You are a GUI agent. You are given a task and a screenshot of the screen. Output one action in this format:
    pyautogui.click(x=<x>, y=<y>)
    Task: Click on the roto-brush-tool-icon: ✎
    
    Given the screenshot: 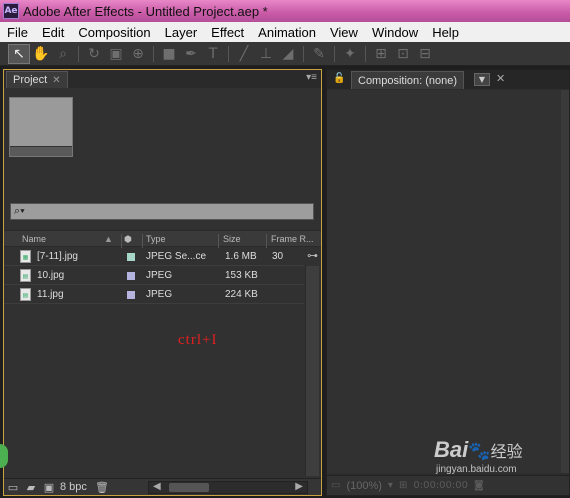 What is the action you would take?
    pyautogui.click(x=319, y=54)
    